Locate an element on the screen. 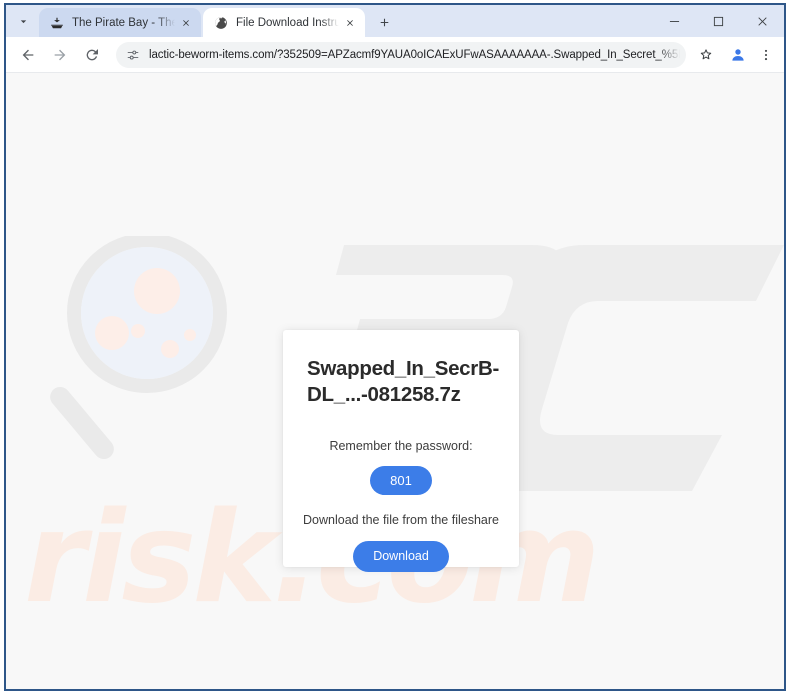 The width and height of the screenshot is (790, 696). three-dot-menu-icon is located at coordinates (766, 54).